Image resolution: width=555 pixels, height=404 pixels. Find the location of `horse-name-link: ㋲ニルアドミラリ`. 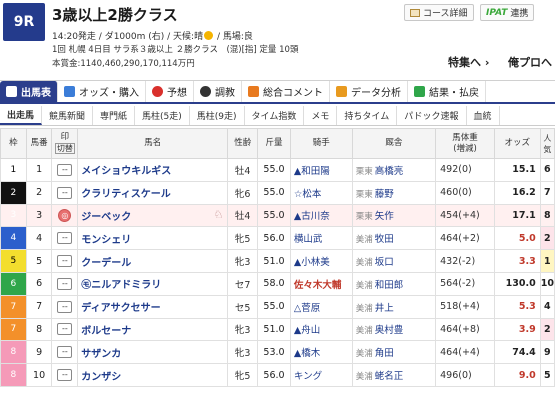

horse-name-link: ㋲ニルアドミラリ is located at coordinates (153, 283).